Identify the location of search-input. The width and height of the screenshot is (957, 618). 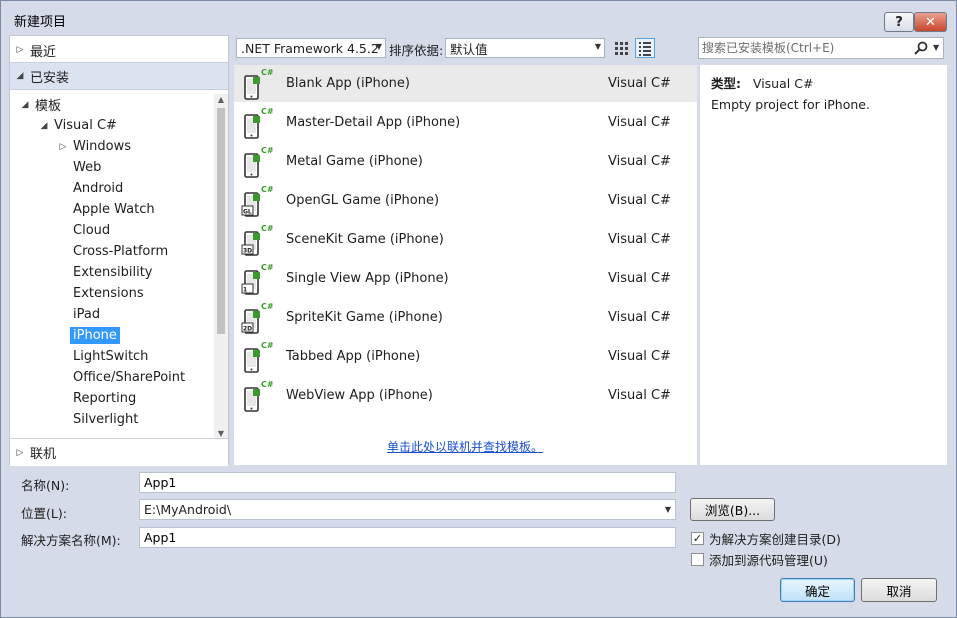
(802, 48).